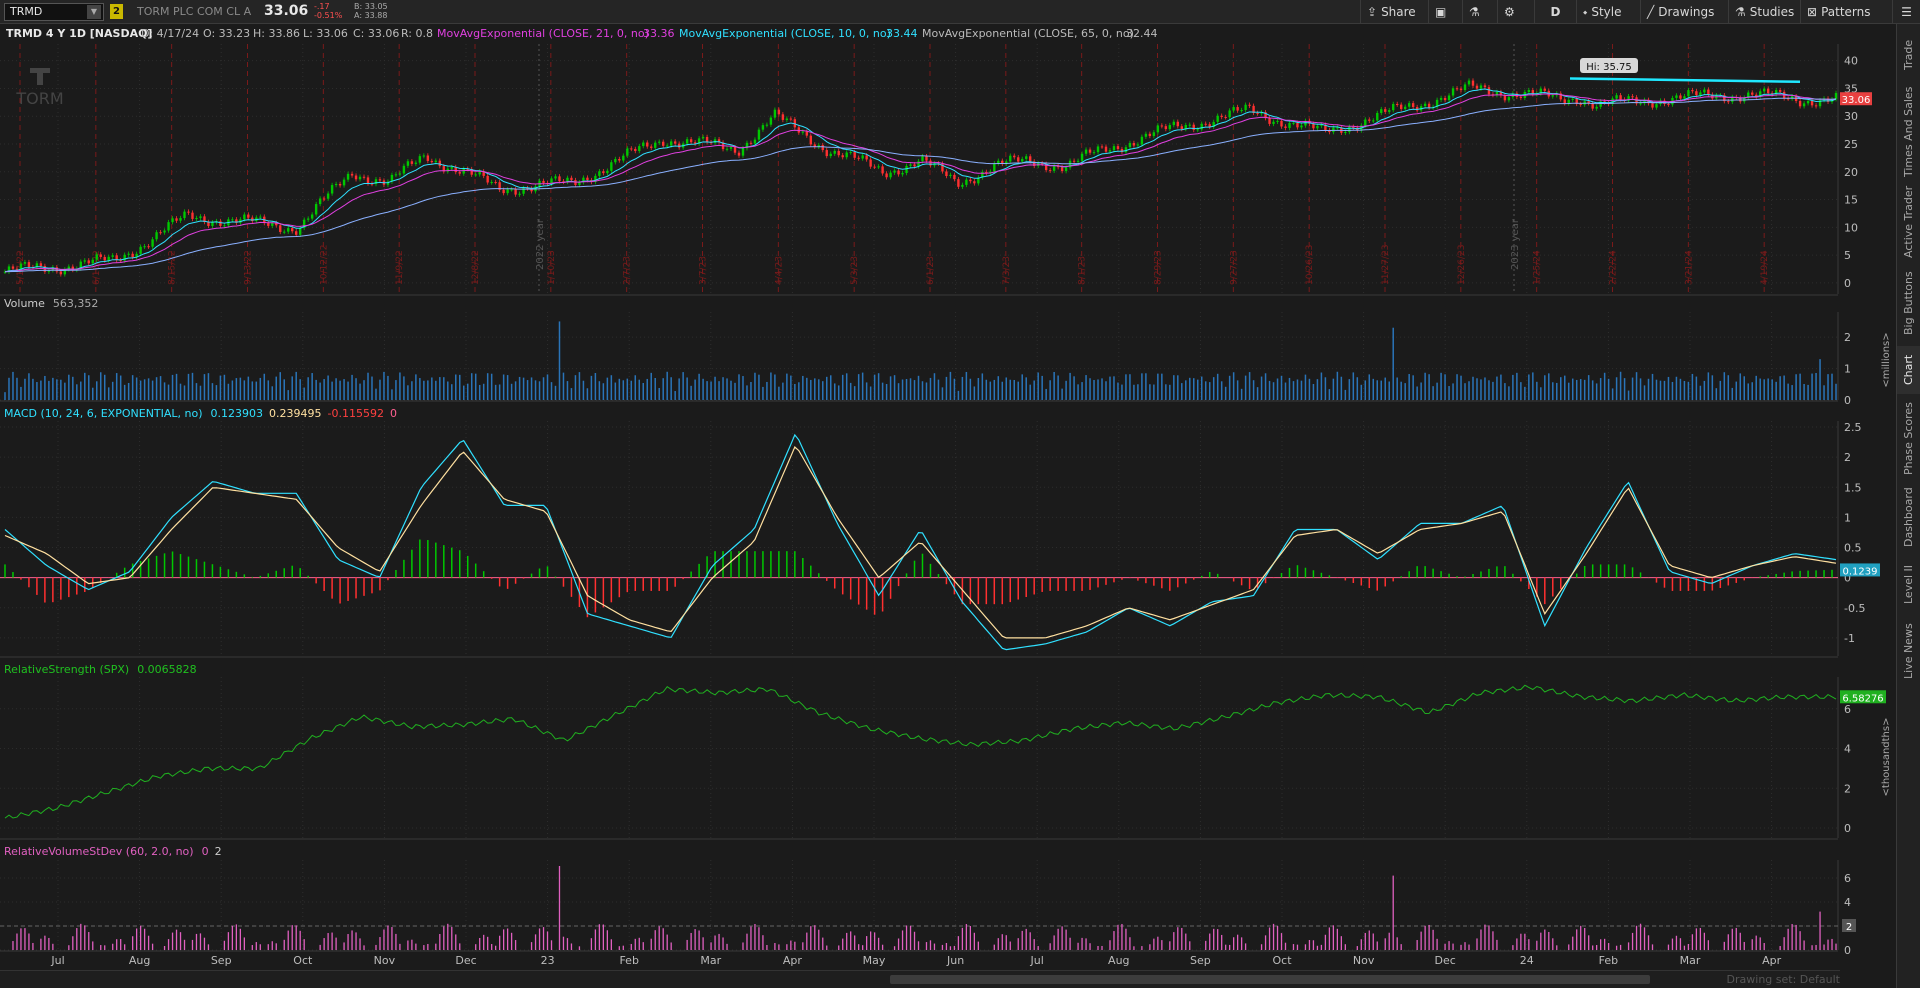  Describe the element at coordinates (1282, 960) in the screenshot. I see `x-axis-month: Oct` at that location.